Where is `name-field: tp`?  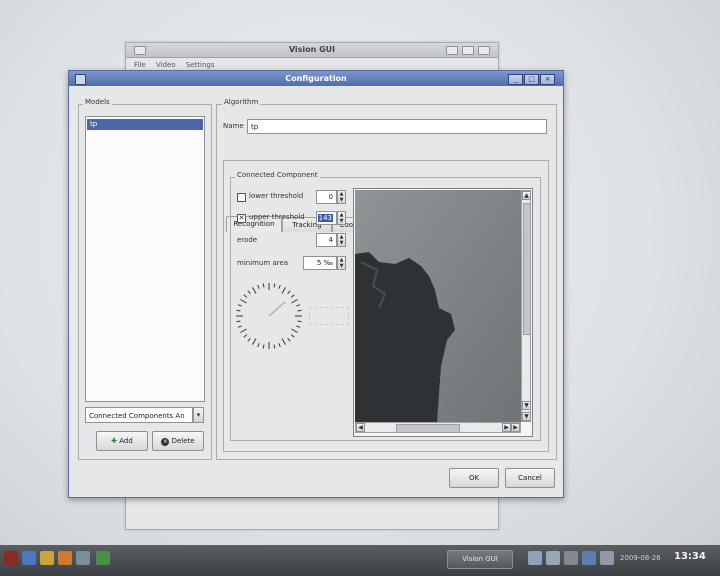 name-field: tp is located at coordinates (397, 126).